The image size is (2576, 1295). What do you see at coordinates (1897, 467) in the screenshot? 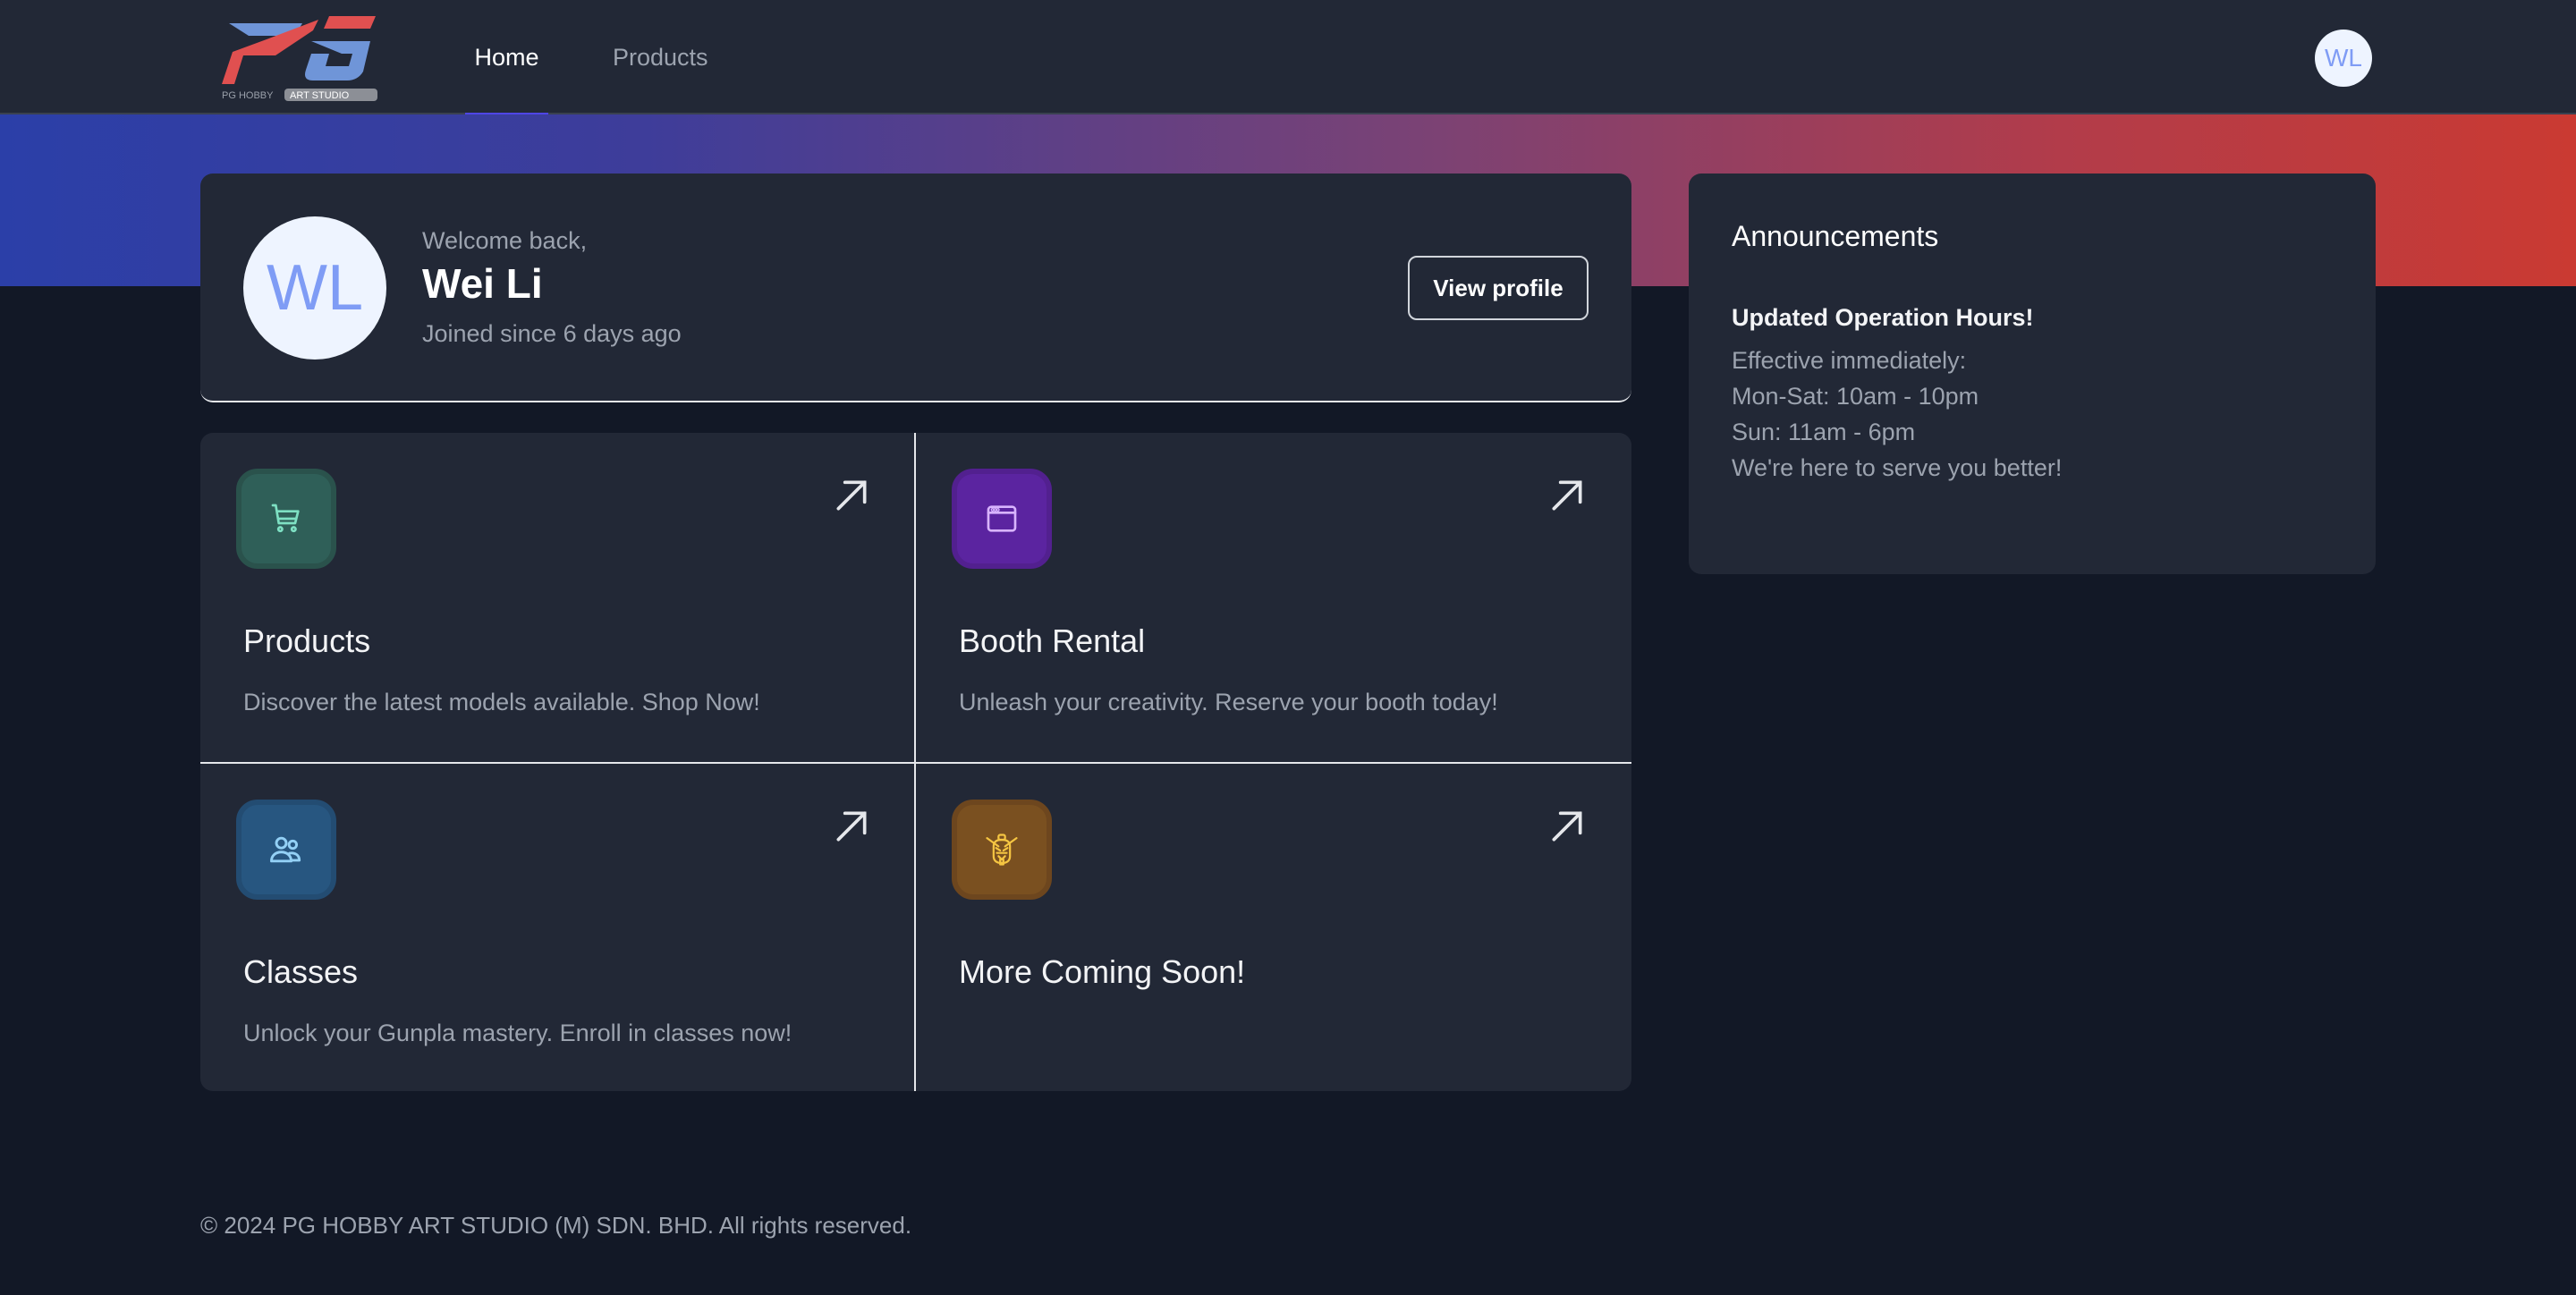
I see `announcement-line: We're here to serve you better!` at bounding box center [1897, 467].